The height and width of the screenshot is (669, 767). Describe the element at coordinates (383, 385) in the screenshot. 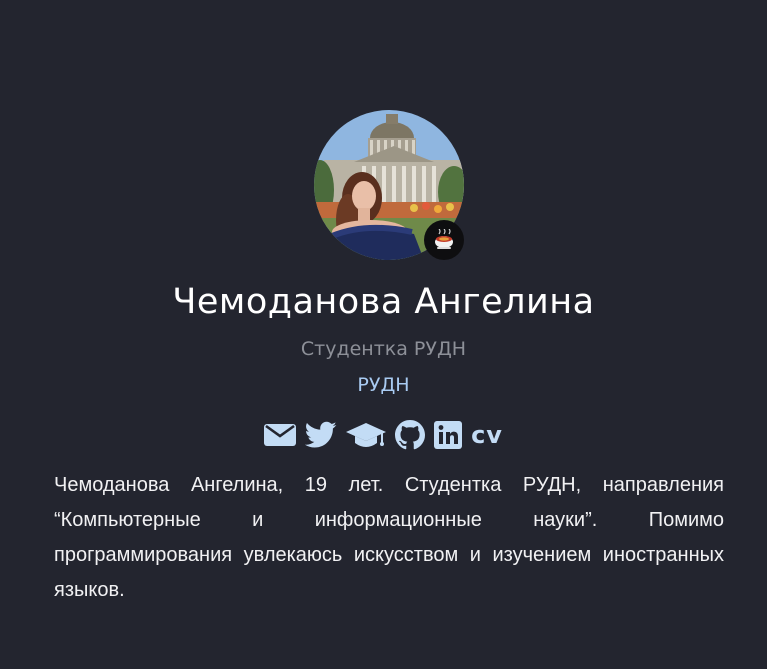

I see `organization-link: РУДН` at that location.